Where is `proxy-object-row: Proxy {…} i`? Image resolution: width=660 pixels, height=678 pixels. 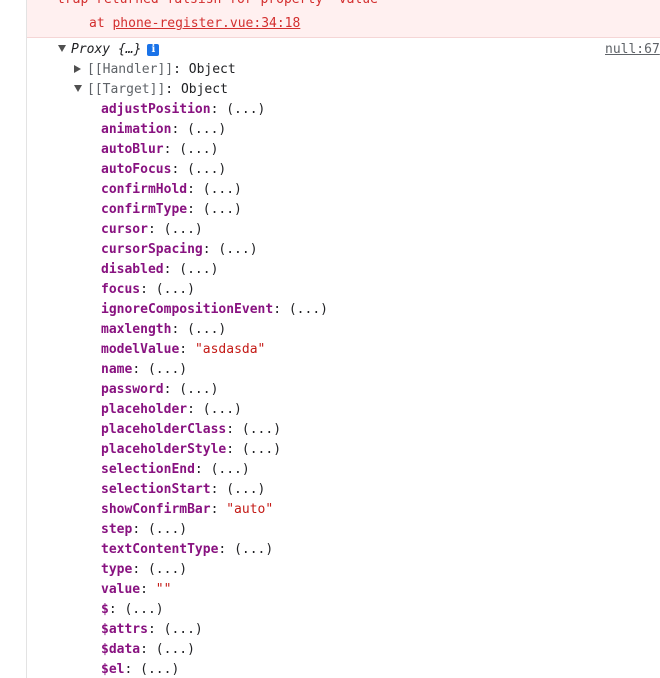
proxy-object-row: Proxy {…} i is located at coordinates (109, 50).